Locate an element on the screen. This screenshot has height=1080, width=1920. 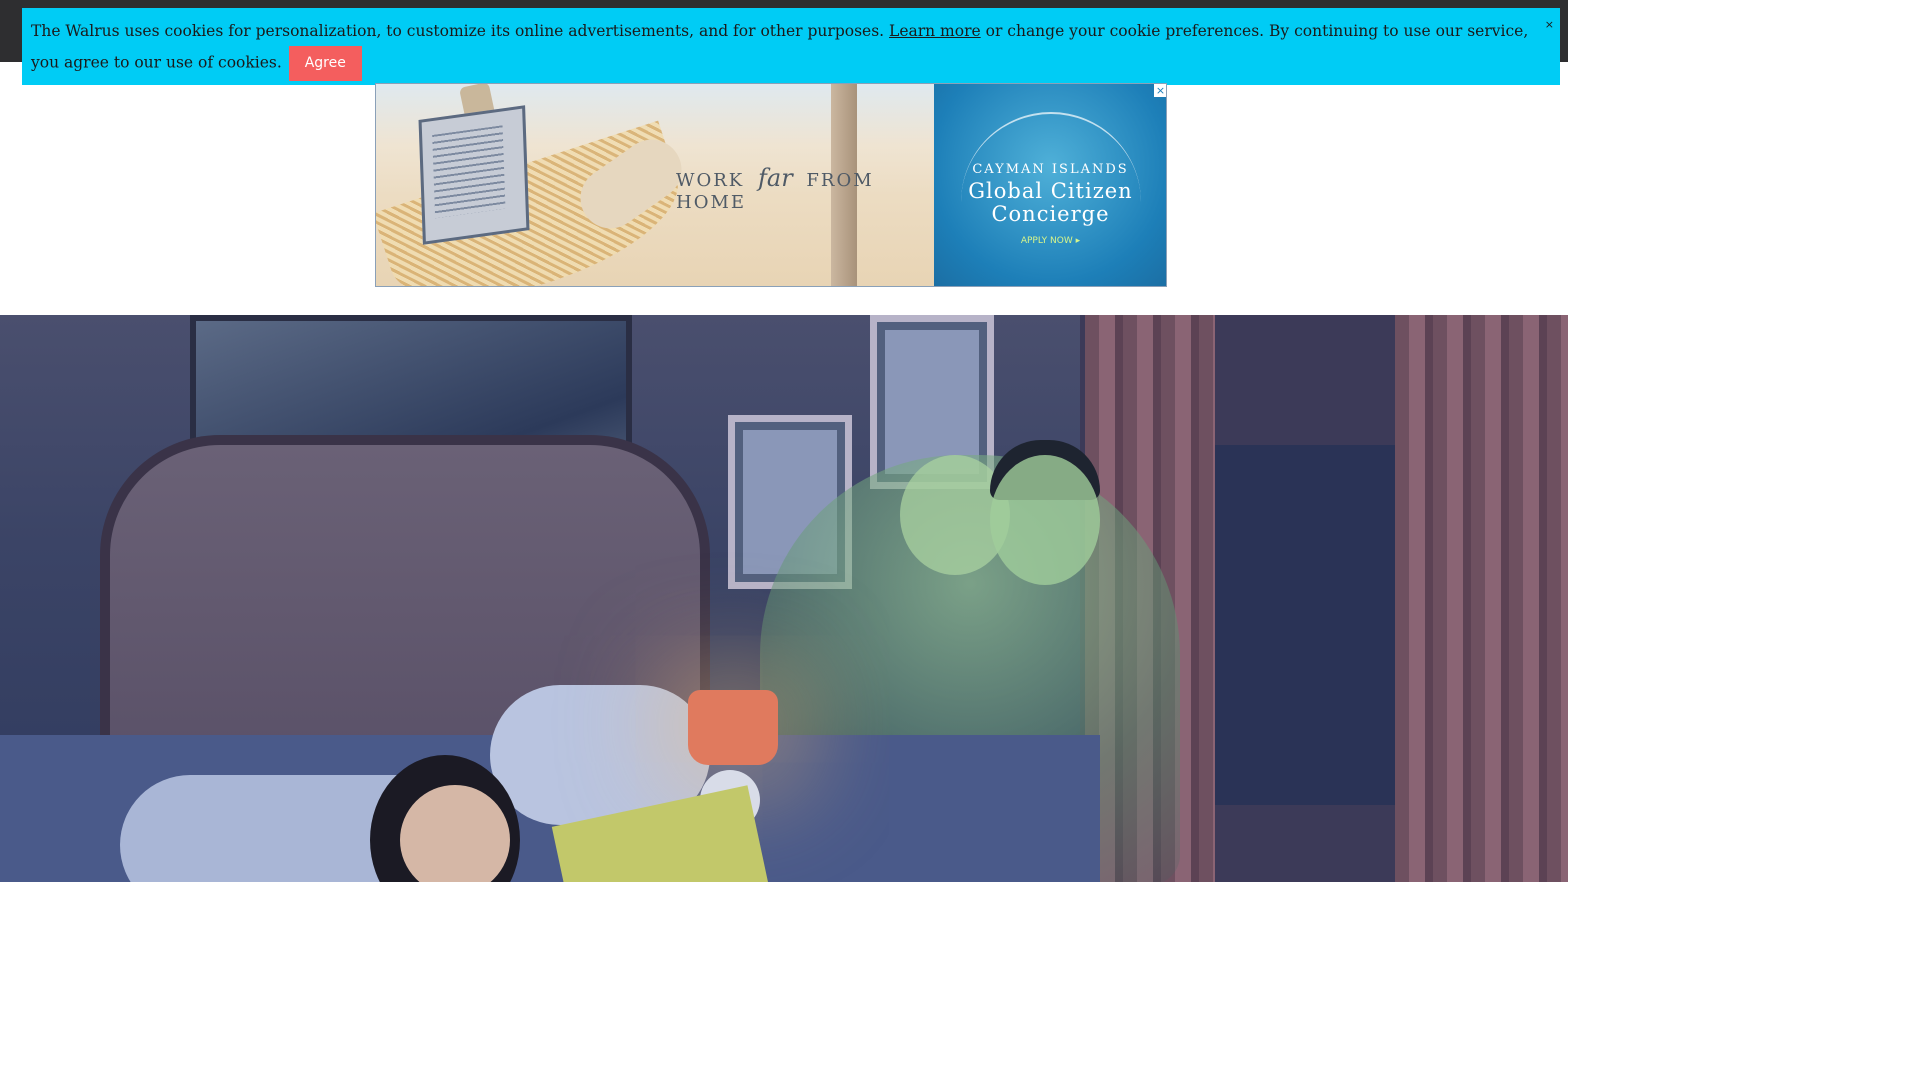
lamp-shade is located at coordinates (733, 727).